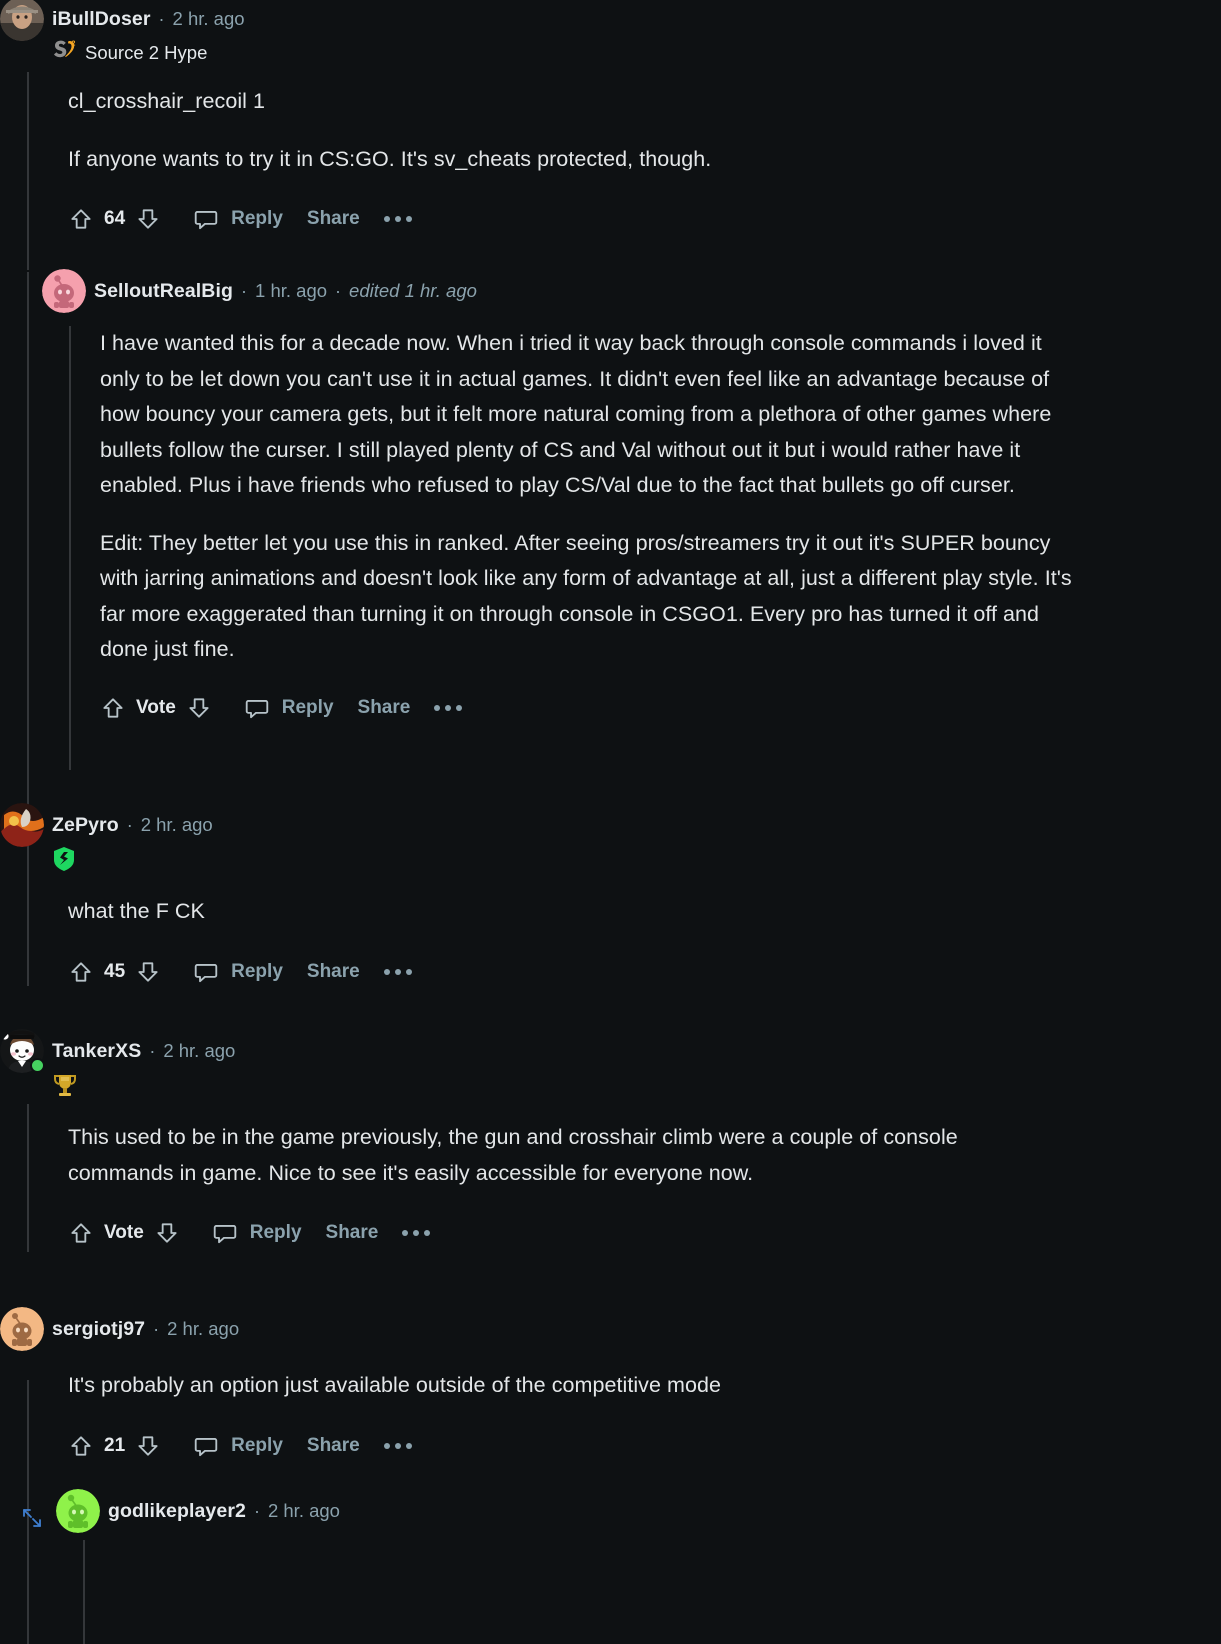 This screenshot has width=1221, height=1644. I want to click on comment-header: ZePyro · 2 hr. ago, so click(590, 825).